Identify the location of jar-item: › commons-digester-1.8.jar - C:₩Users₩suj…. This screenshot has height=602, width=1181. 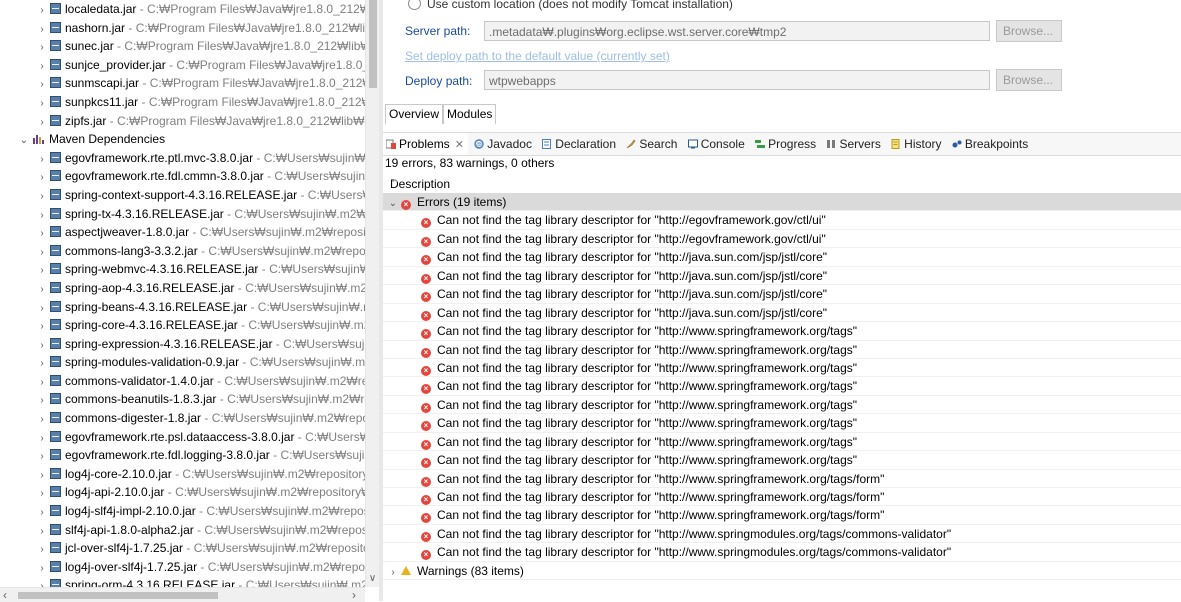
(182, 418).